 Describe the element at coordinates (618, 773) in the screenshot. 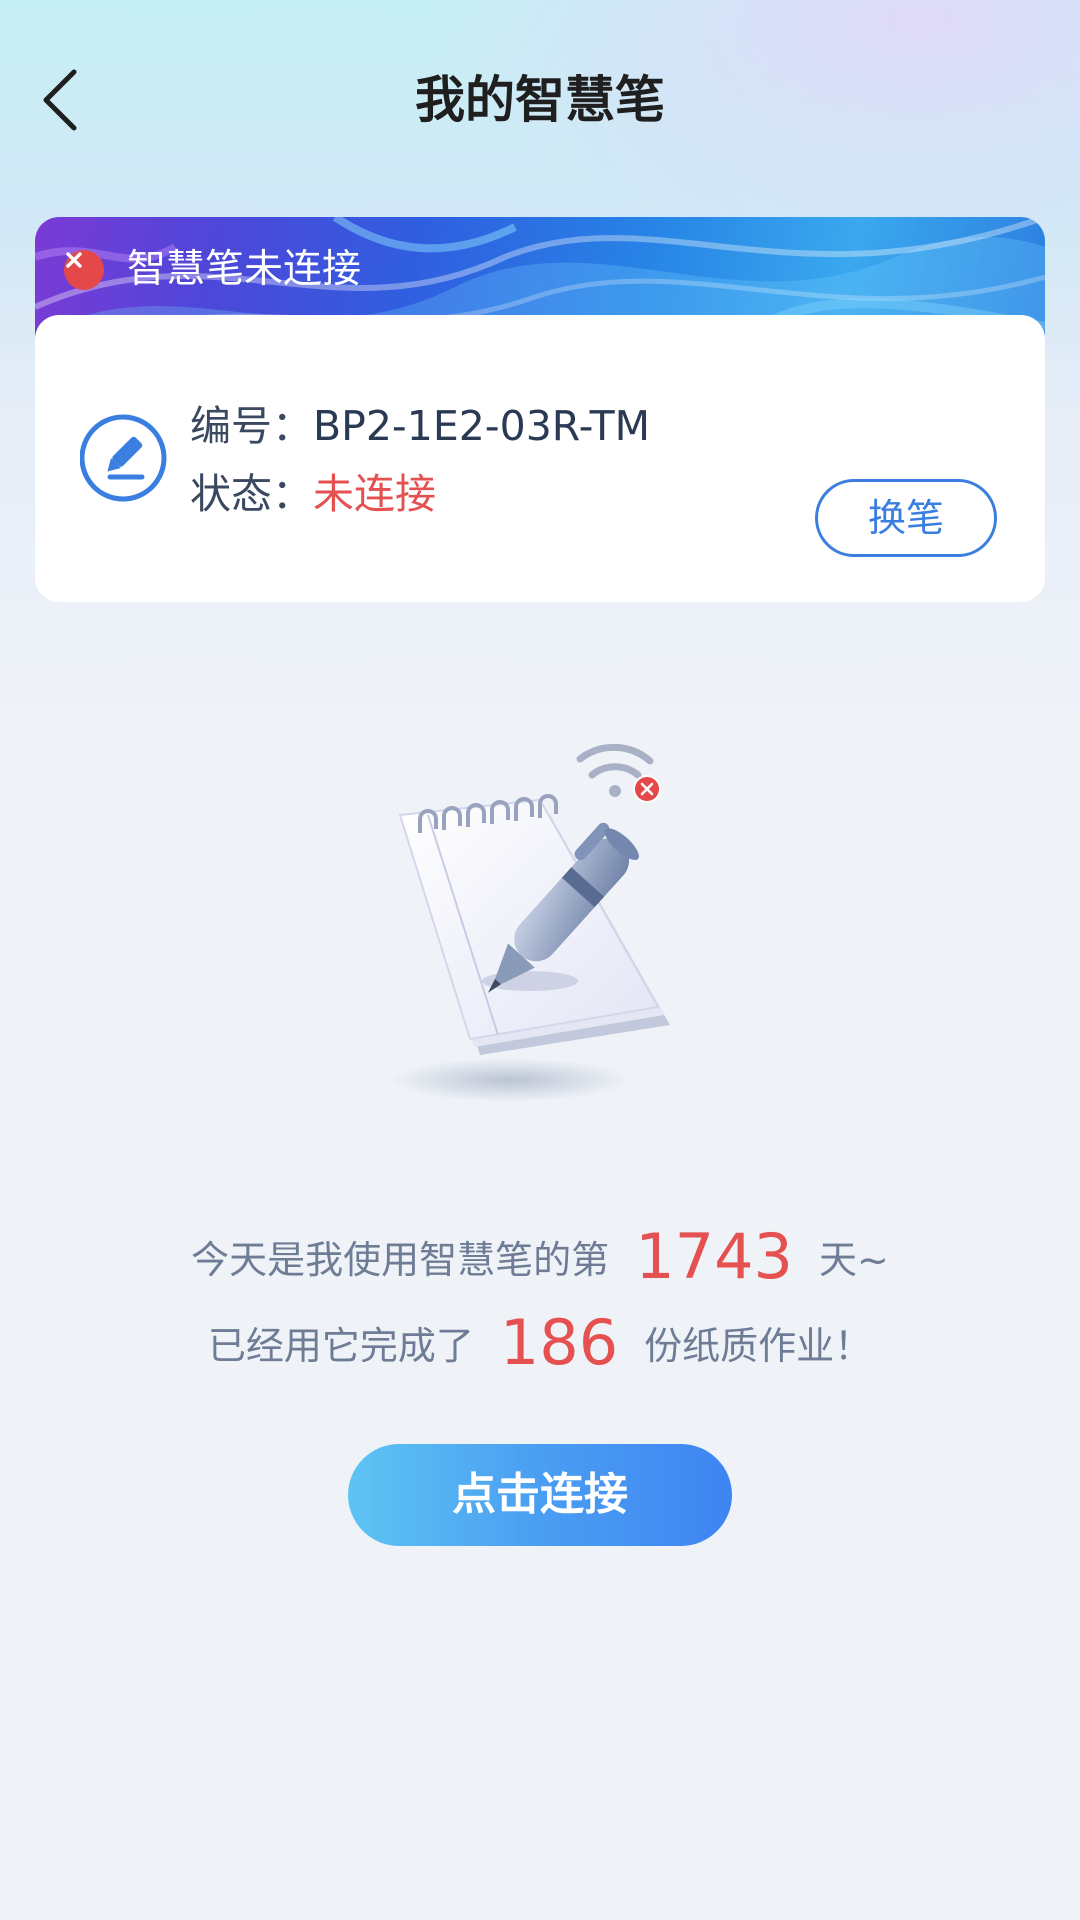

I see `wifi-off-icon` at that location.